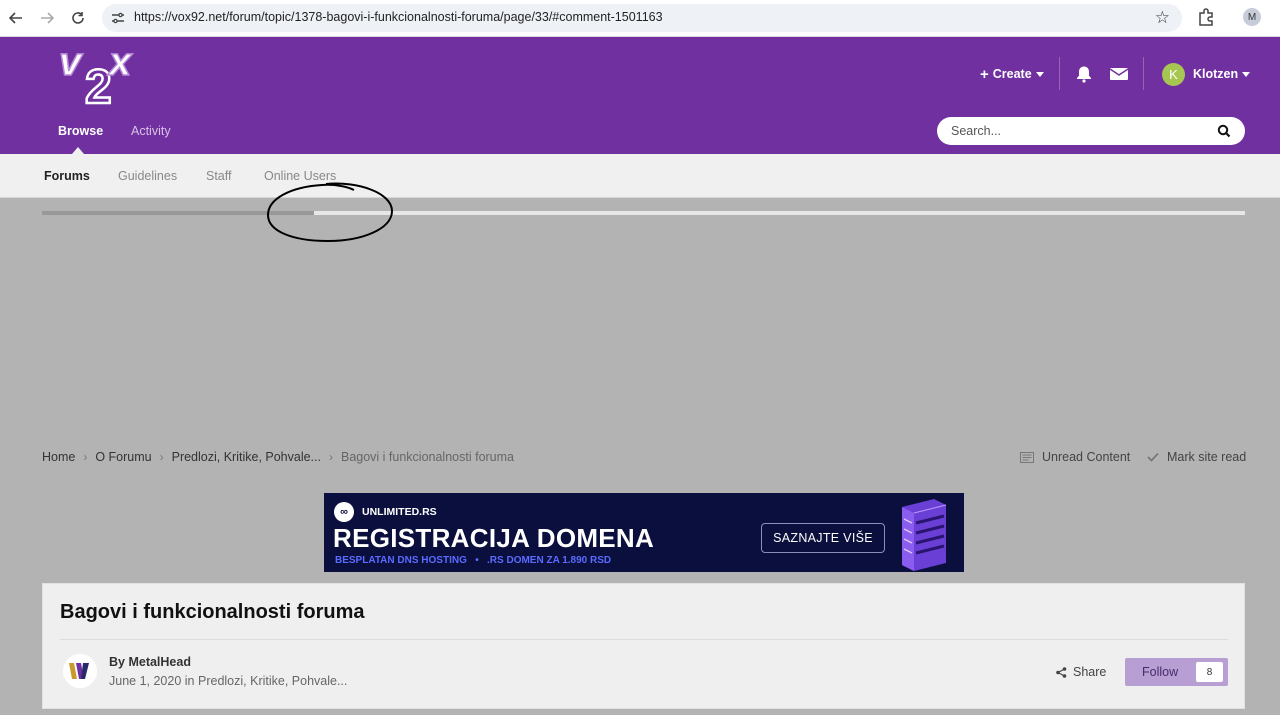  I want to click on create-label: Create, so click(1012, 74).